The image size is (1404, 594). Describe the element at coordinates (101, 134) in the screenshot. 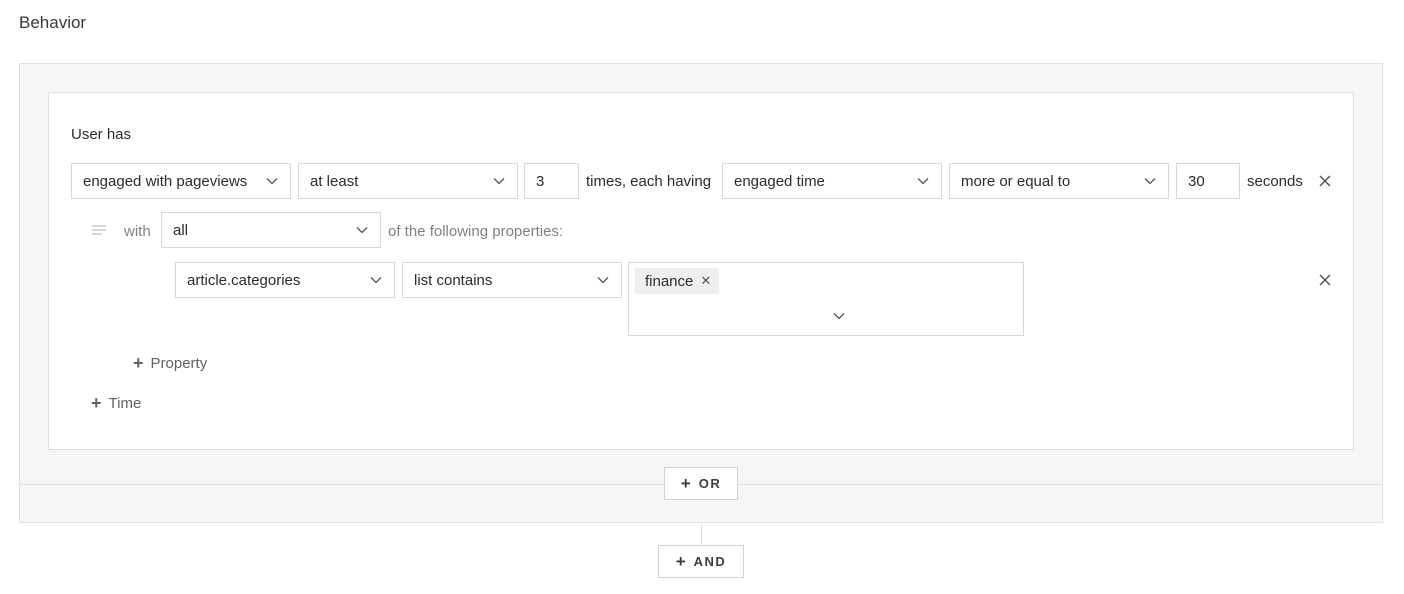

I see `user-has-label: User has` at that location.